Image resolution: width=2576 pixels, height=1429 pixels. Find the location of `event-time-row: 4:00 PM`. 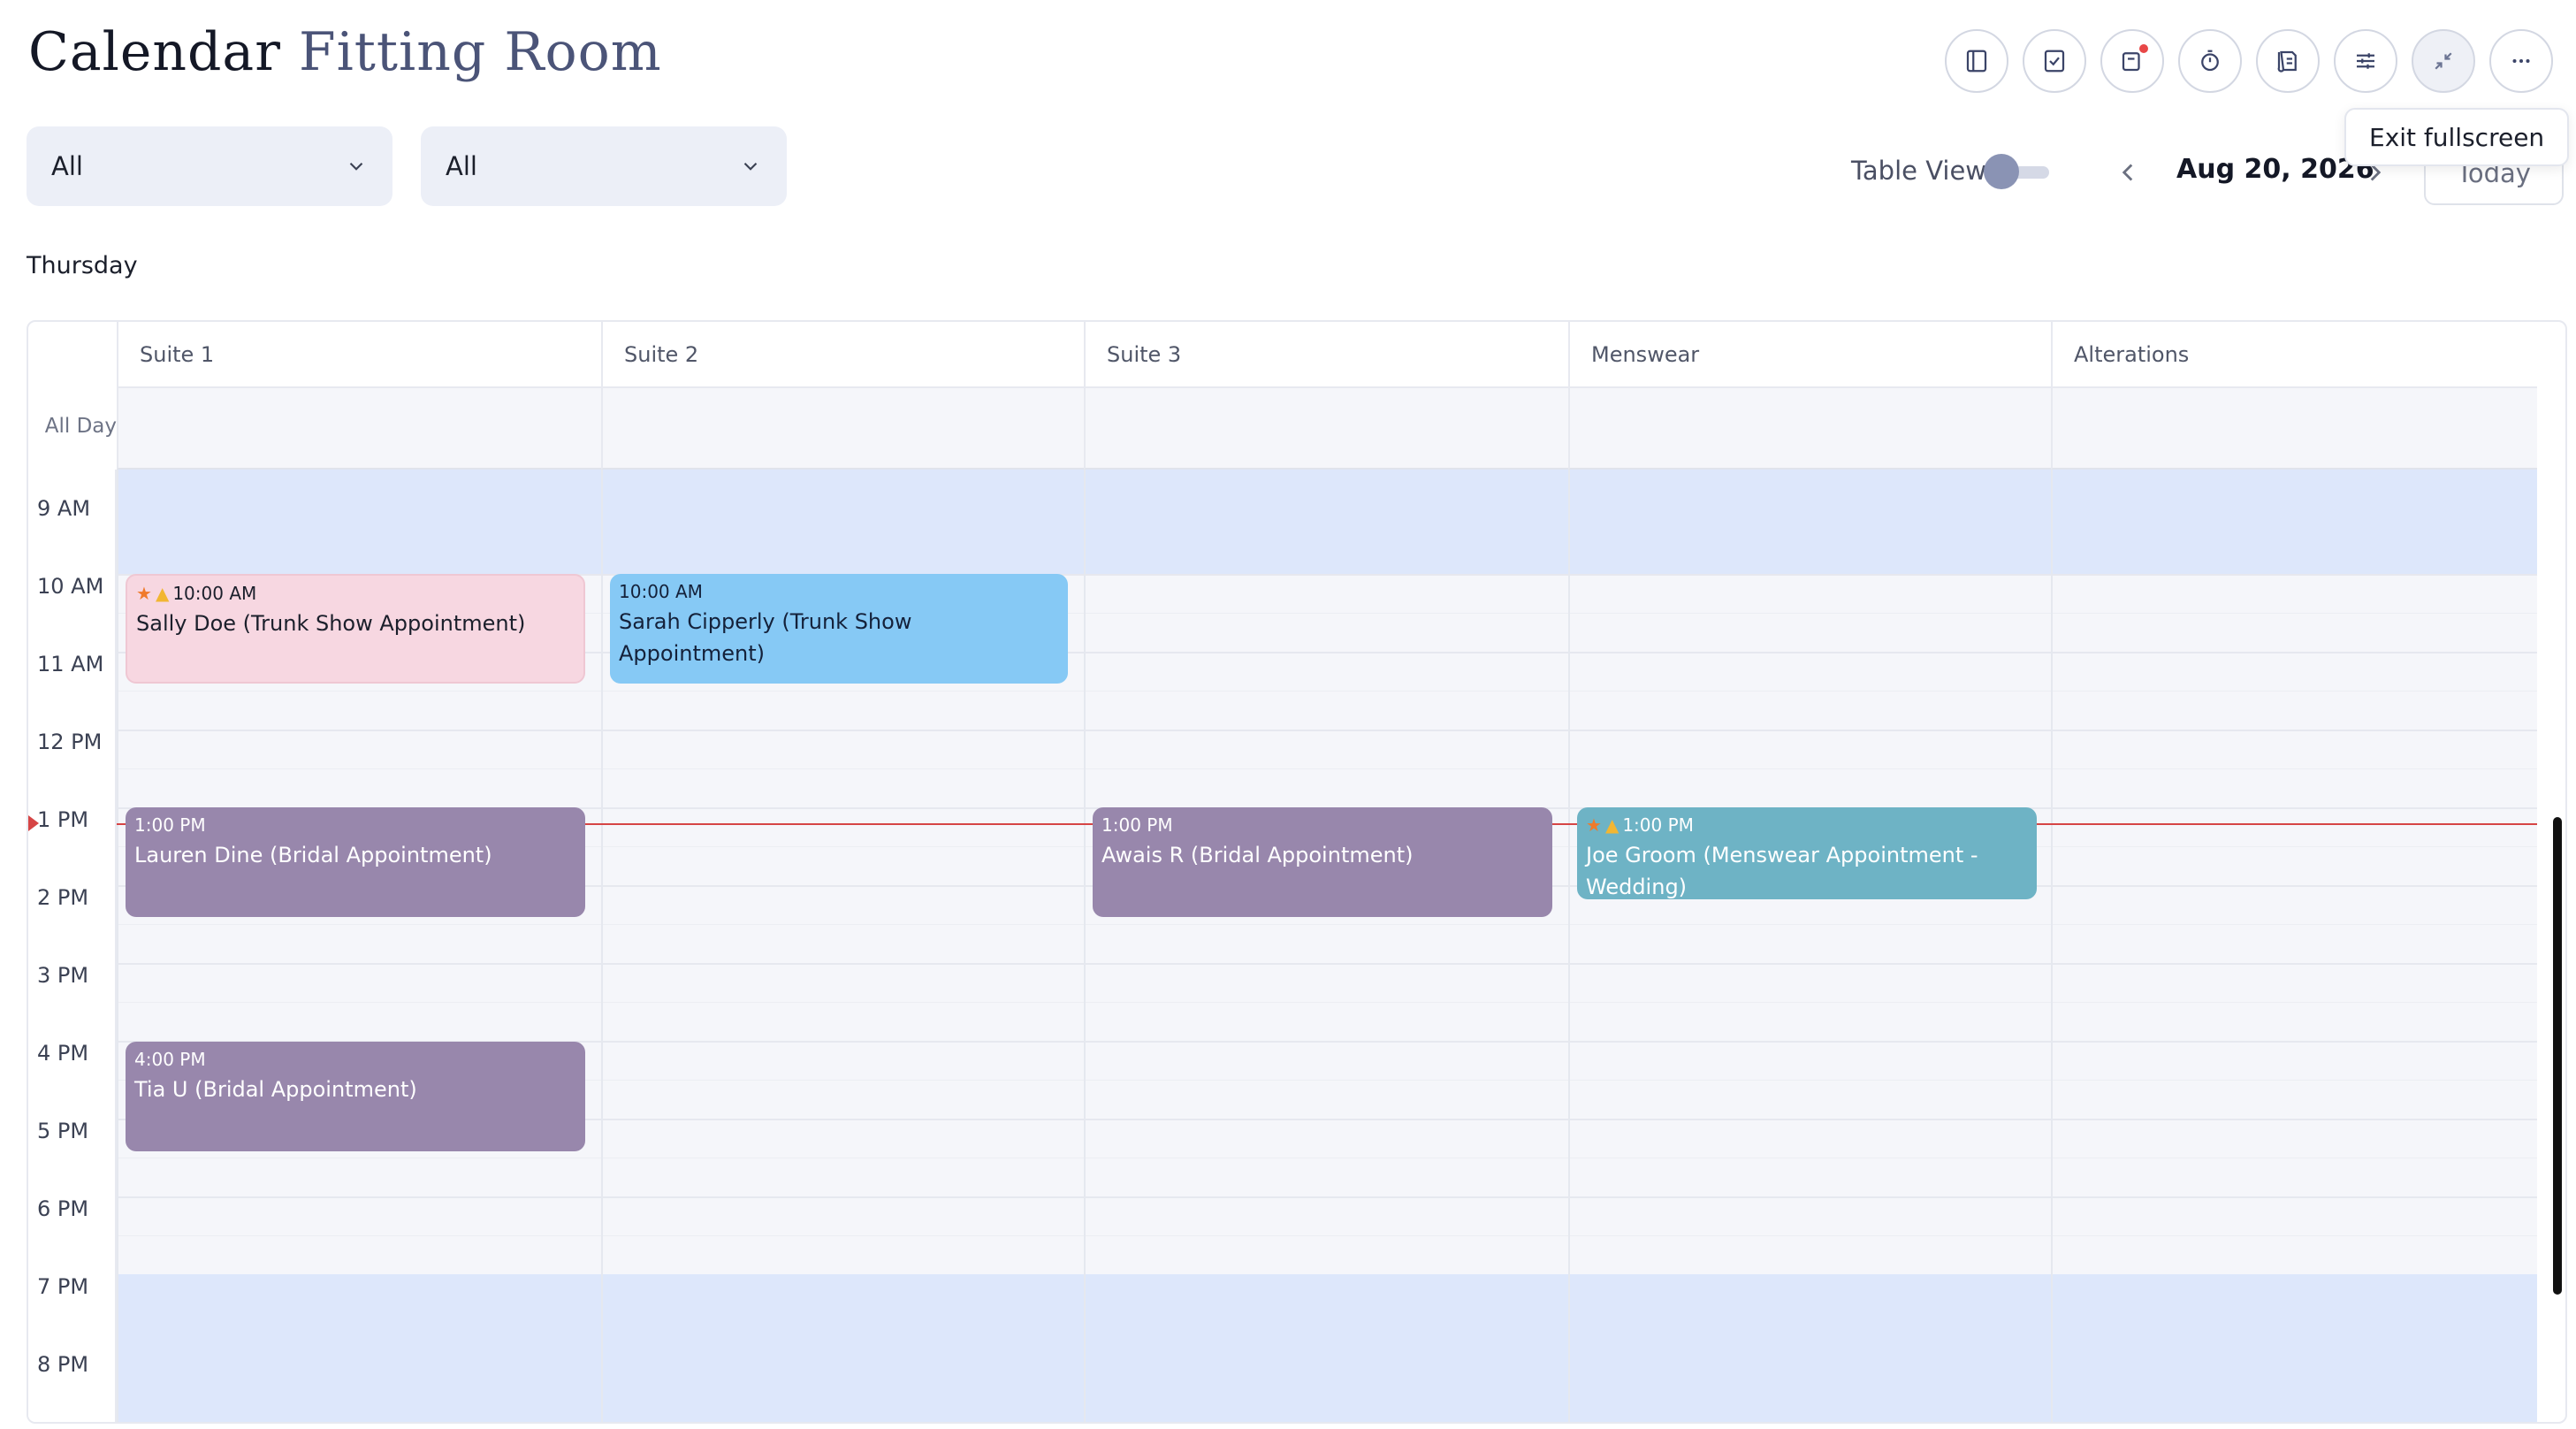

event-time-row: 4:00 PM is located at coordinates (355, 1059).